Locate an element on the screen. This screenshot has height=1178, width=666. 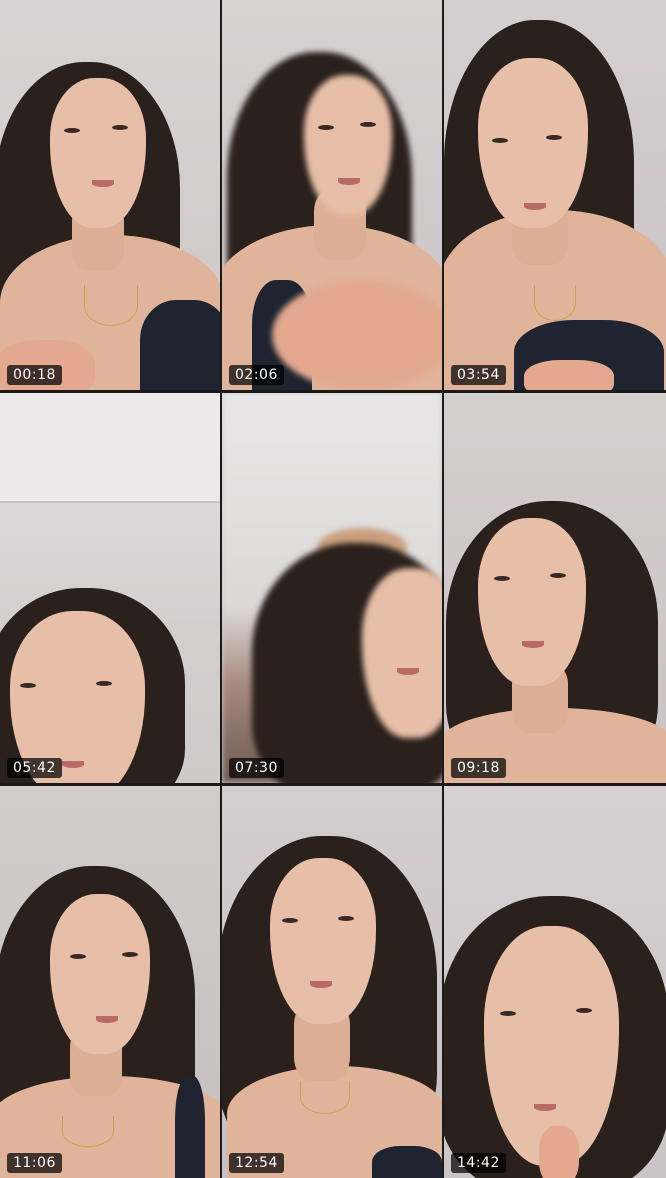
timestamp-badge: 07:30 is located at coordinates (256, 768).